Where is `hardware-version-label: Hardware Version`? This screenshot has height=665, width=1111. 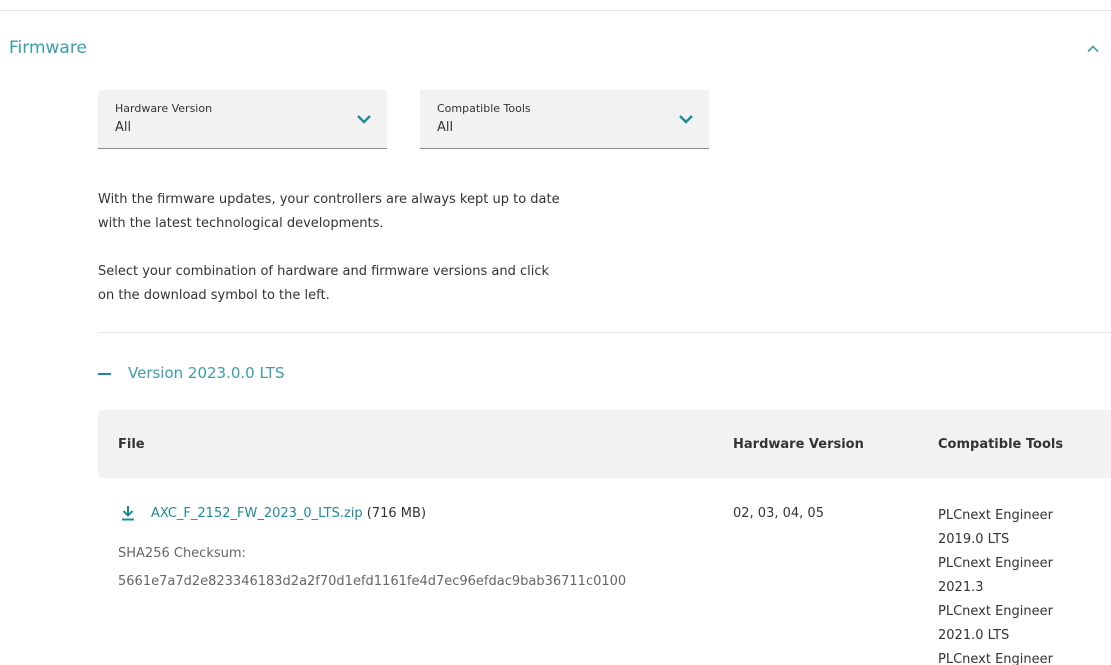
hardware-version-label: Hardware Version is located at coordinates (164, 108).